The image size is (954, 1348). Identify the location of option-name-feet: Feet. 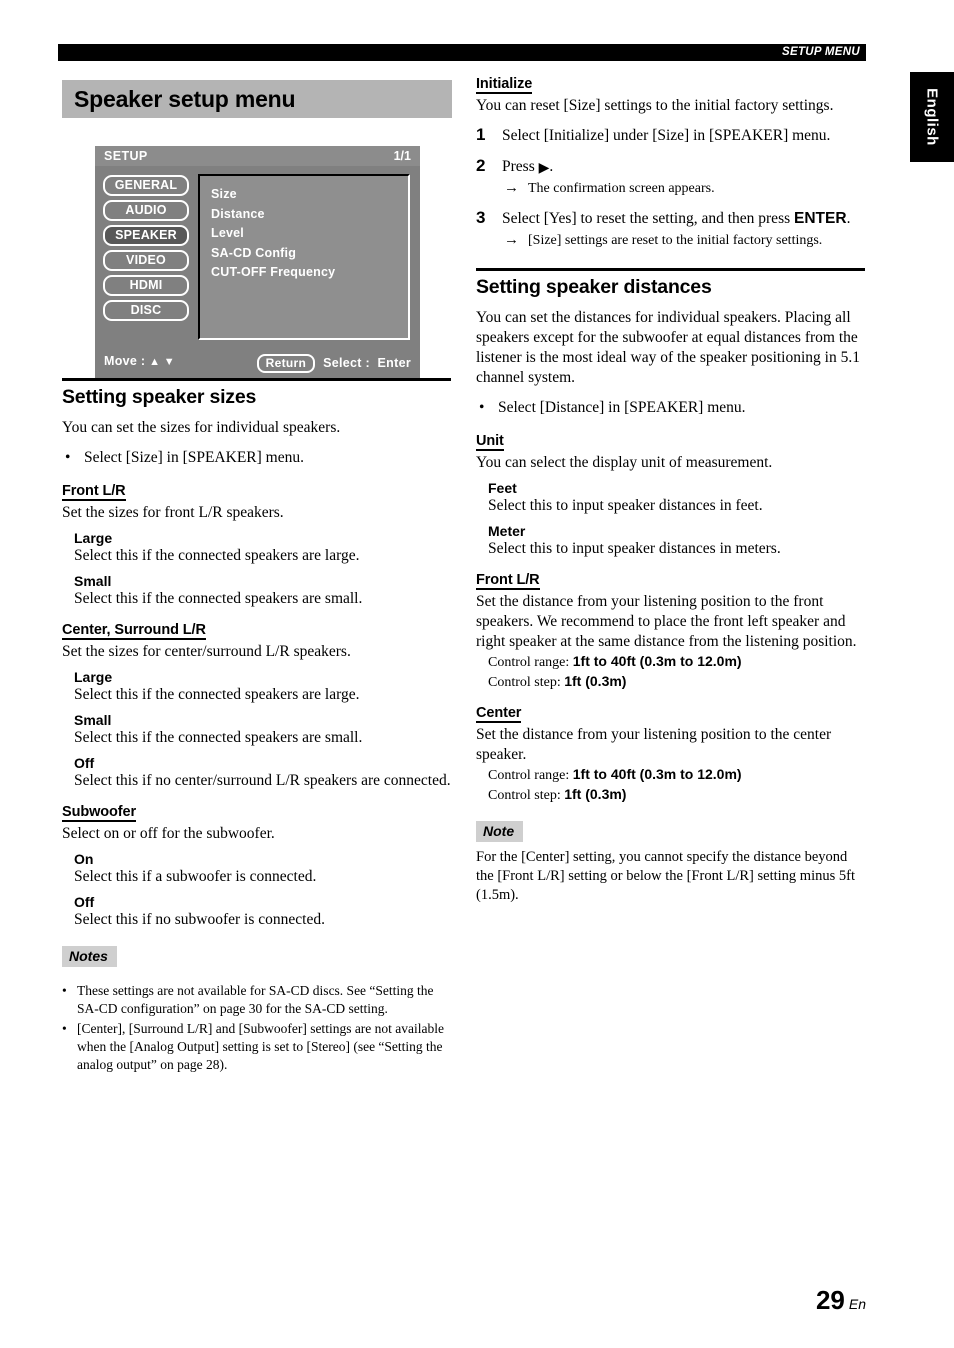
(502, 488).